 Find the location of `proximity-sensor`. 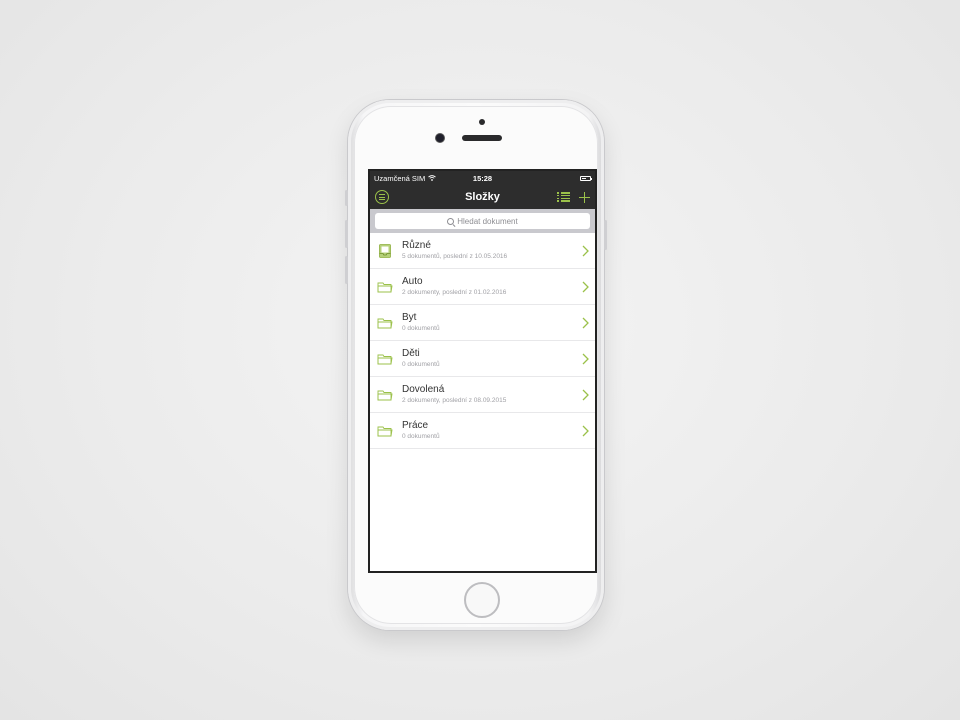

proximity-sensor is located at coordinates (482, 122).